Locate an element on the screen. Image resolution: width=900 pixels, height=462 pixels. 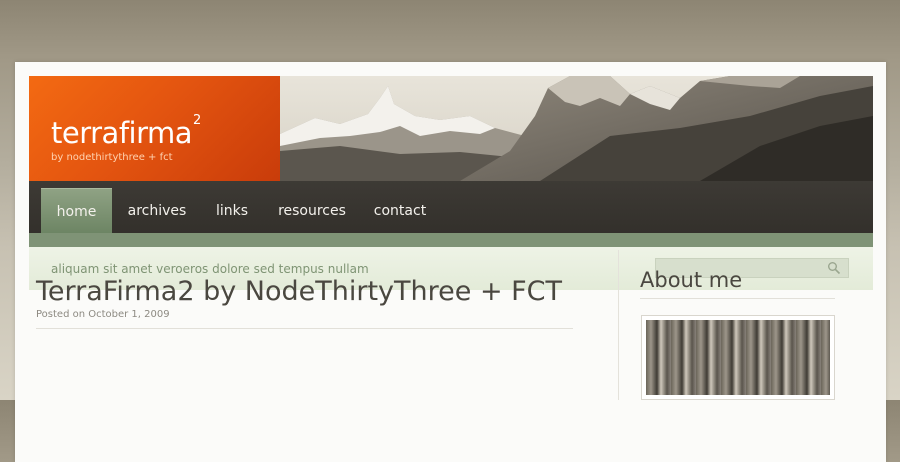
header-mountain-image is located at coordinates (576, 128).